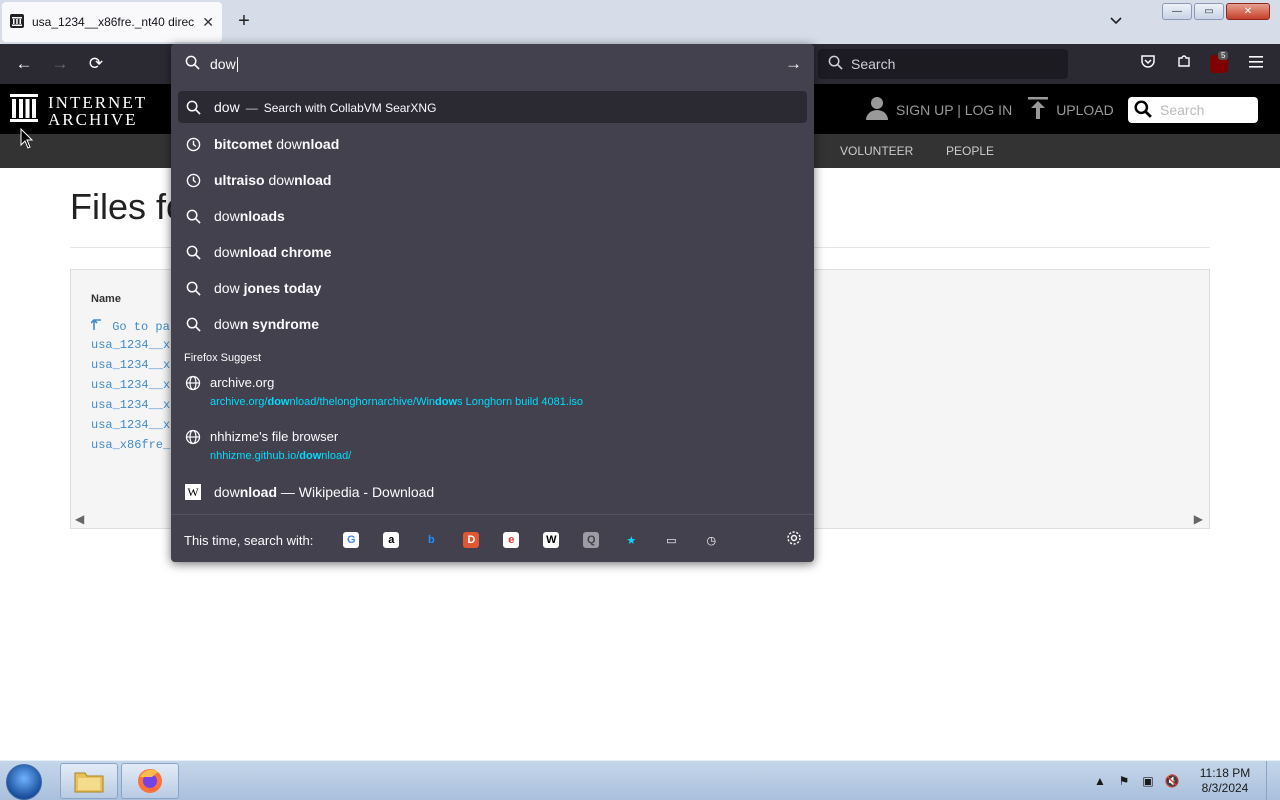  Describe the element at coordinates (877, 109) in the screenshot. I see `user-avatar-icon` at that location.